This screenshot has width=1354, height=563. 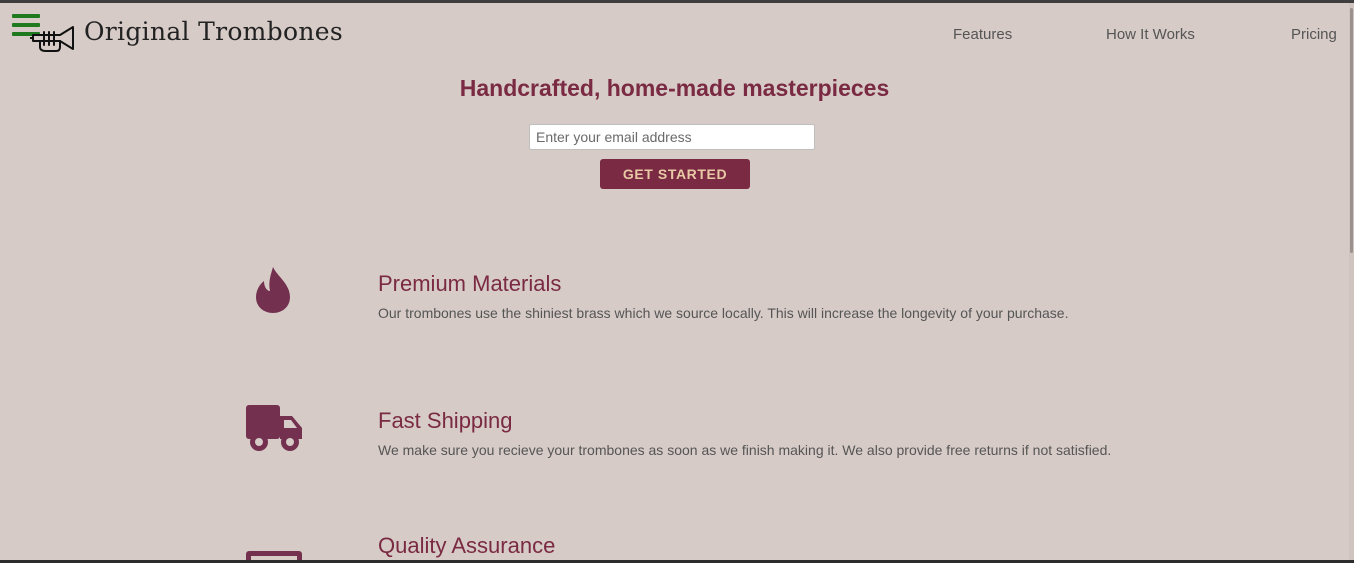 What do you see at coordinates (274, 428) in the screenshot?
I see `truck-icon` at bounding box center [274, 428].